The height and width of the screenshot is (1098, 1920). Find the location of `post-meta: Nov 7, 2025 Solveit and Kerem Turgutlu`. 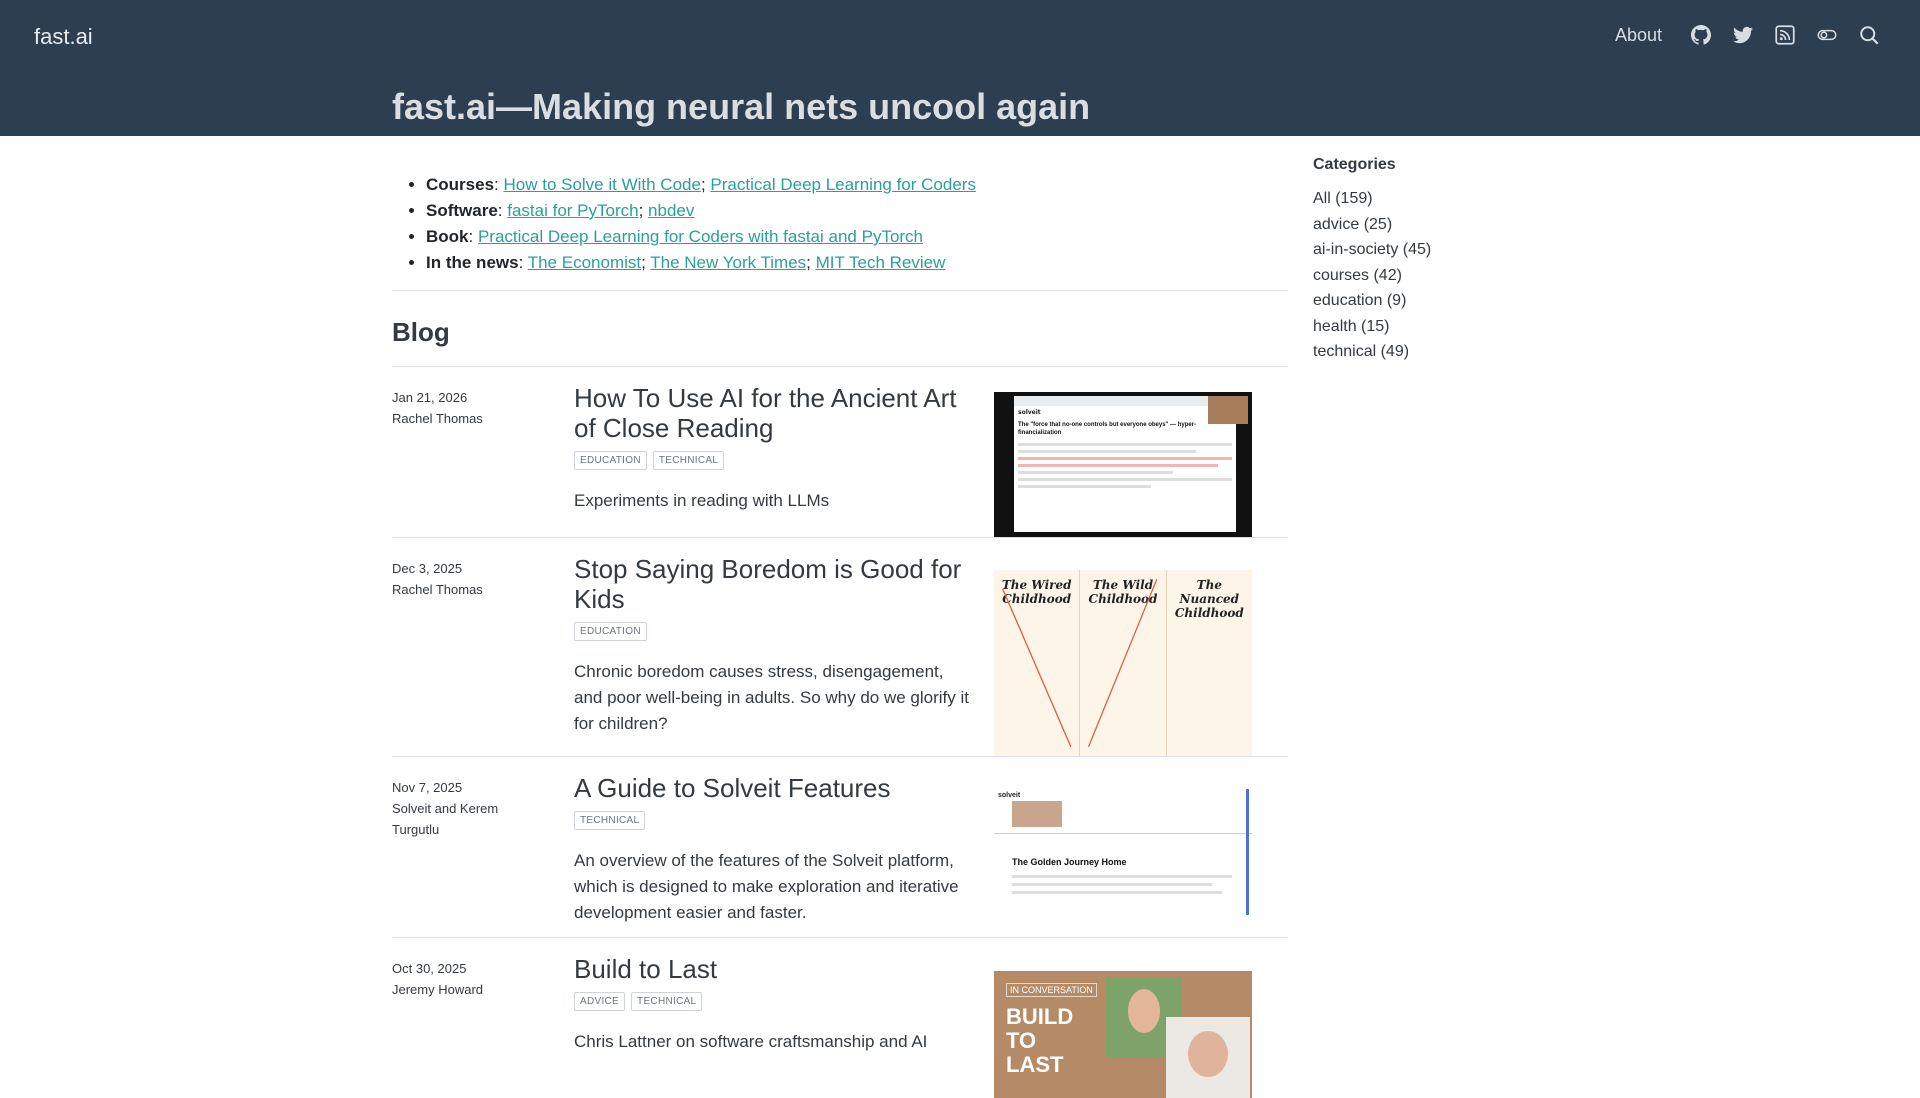

post-meta: Nov 7, 2025 Solveit and Kerem Turgutlu is located at coordinates (467, 808).